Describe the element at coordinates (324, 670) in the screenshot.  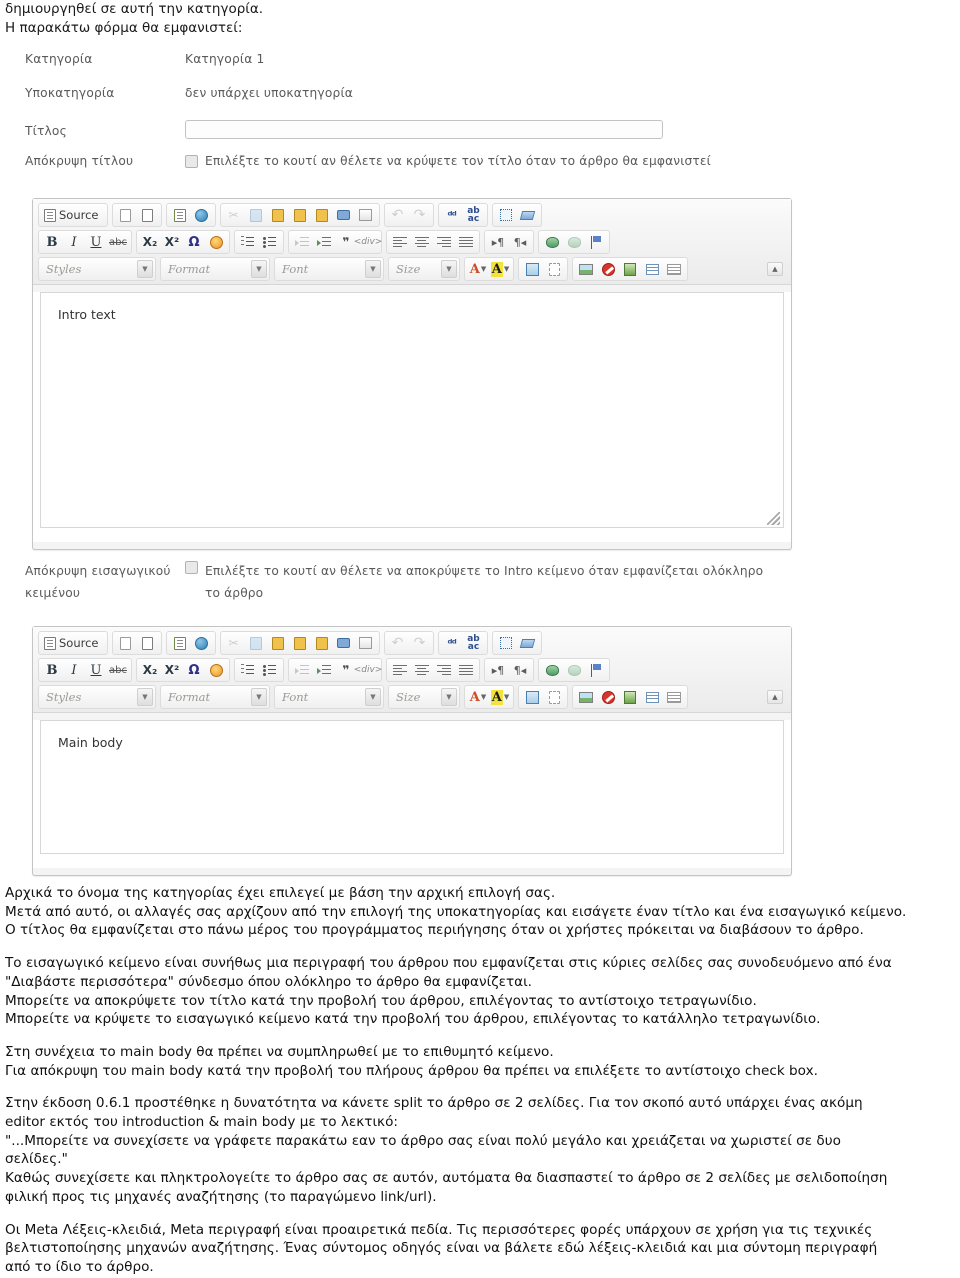
I see `indent-icon` at that location.